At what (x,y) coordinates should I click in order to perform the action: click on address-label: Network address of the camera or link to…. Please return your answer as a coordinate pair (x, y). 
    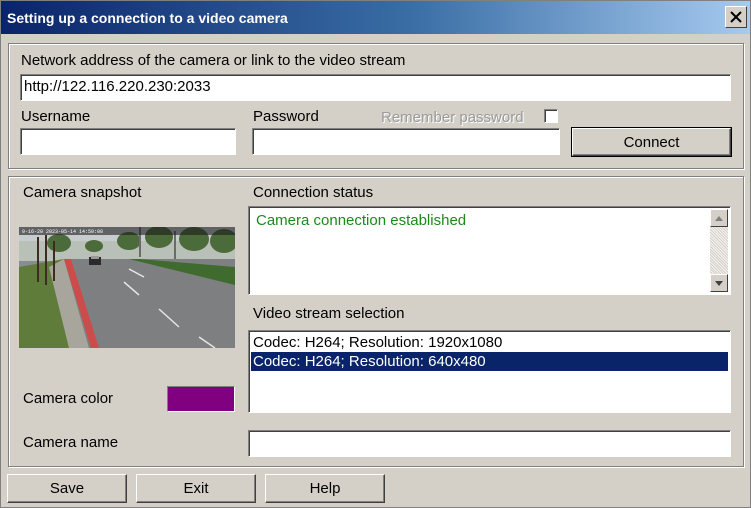
    Looking at the image, I should click on (213, 60).